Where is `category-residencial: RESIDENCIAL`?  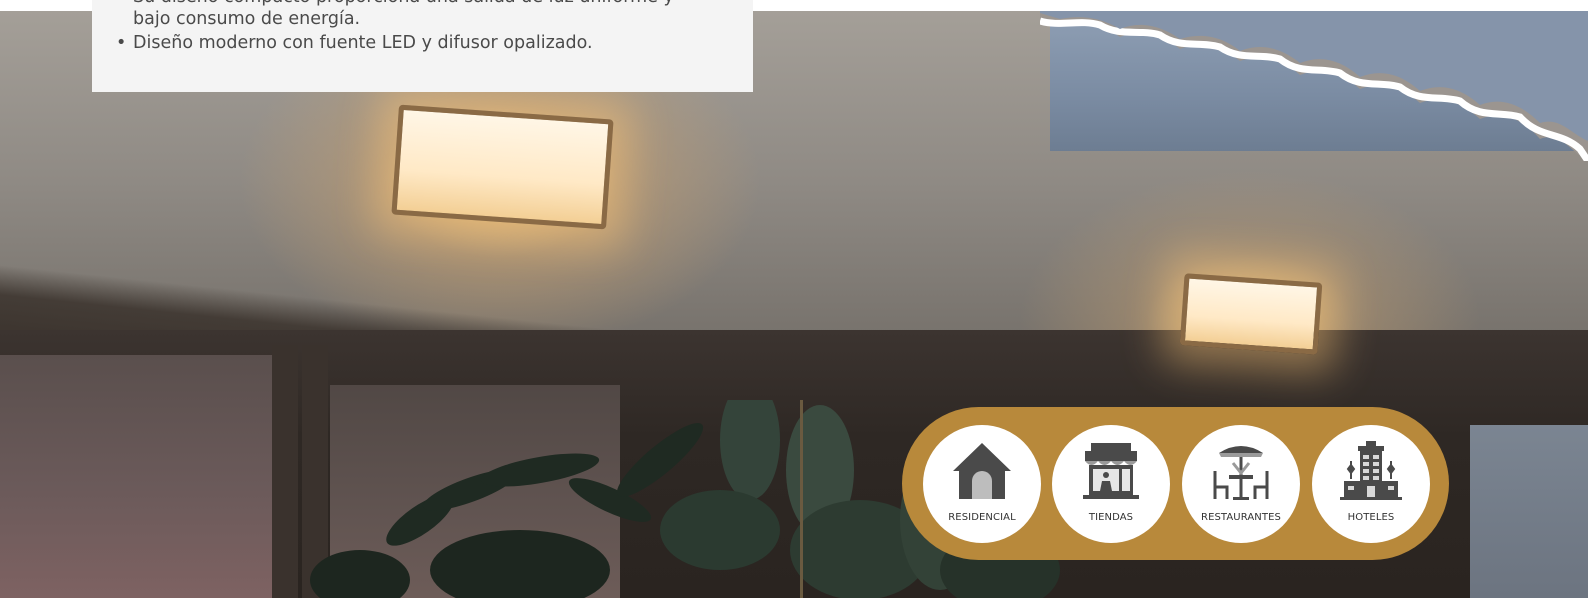 category-residencial: RESIDENCIAL is located at coordinates (982, 484).